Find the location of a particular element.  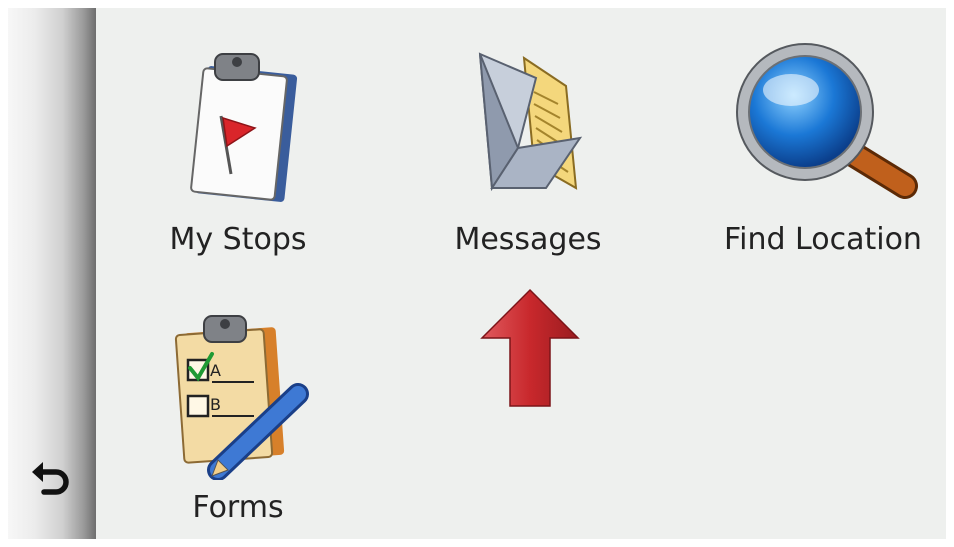

find-location-label: Find Location is located at coordinates (823, 239).